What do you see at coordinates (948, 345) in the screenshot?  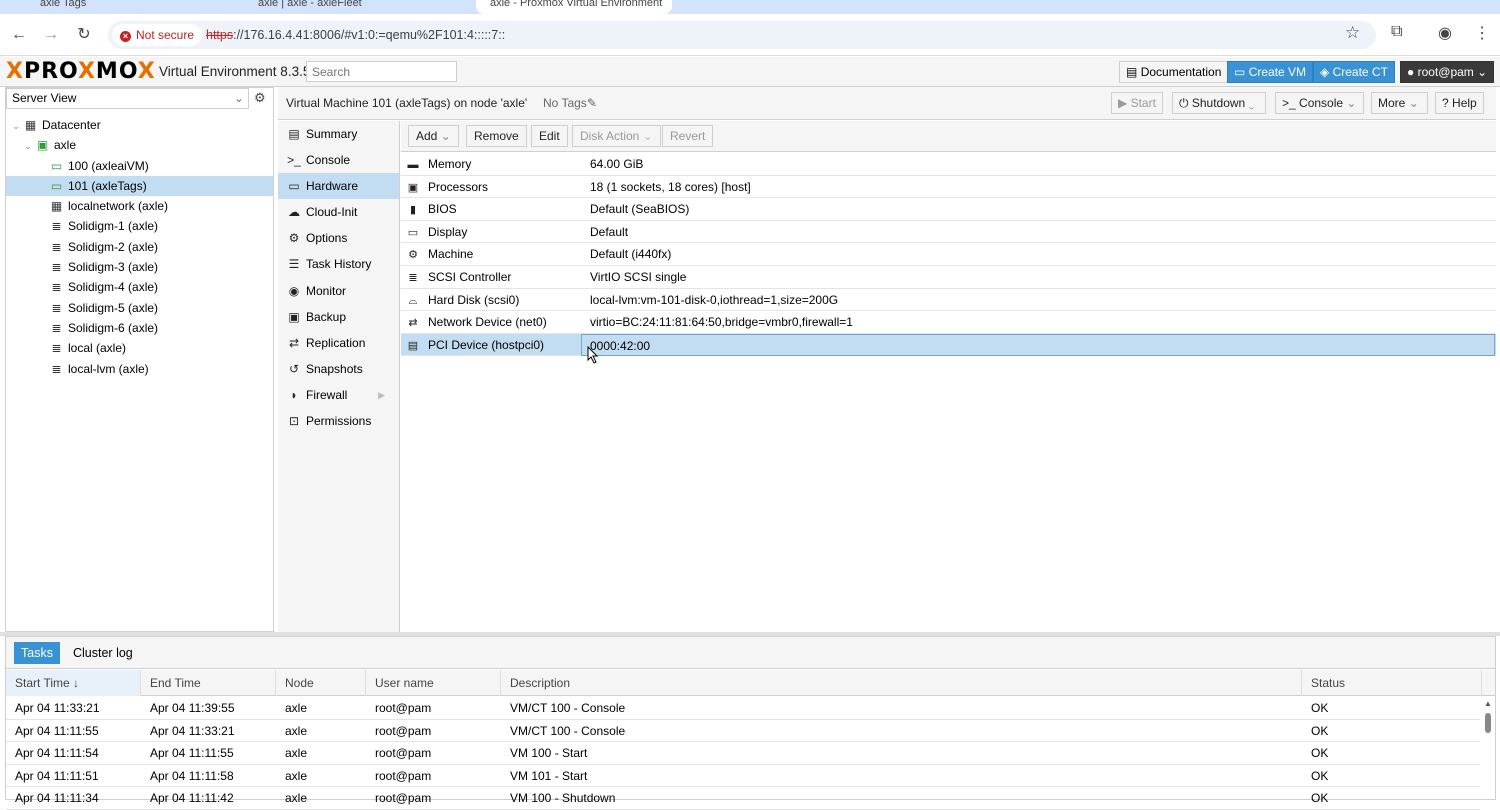 I see `hardware-row-pci-device: ▤ PCI Device (hostpci0) 0000:42:00` at bounding box center [948, 345].